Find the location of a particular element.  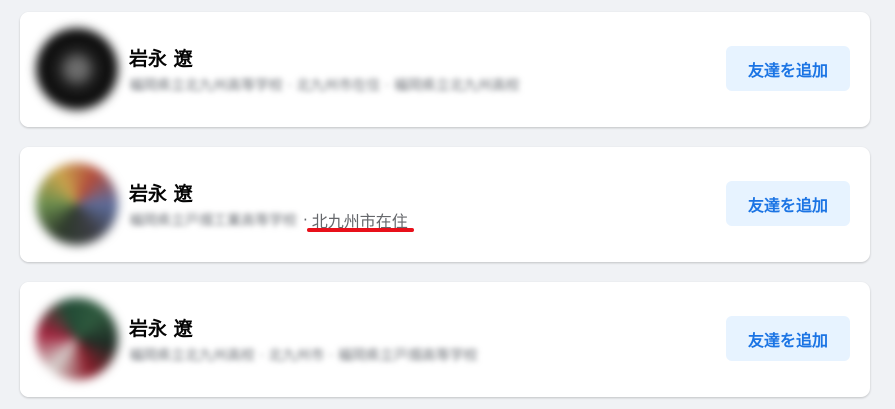

profile-subtitle: 福岡県立戸畑工業高等学校 · 北九州市在住 is located at coordinates (271, 220).